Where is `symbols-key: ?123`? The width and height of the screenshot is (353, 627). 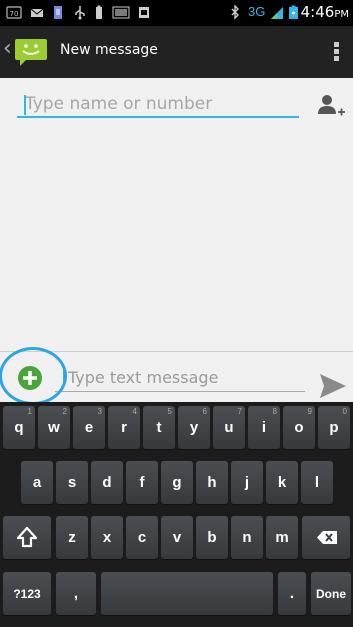 symbols-key: ?123 is located at coordinates (27, 593).